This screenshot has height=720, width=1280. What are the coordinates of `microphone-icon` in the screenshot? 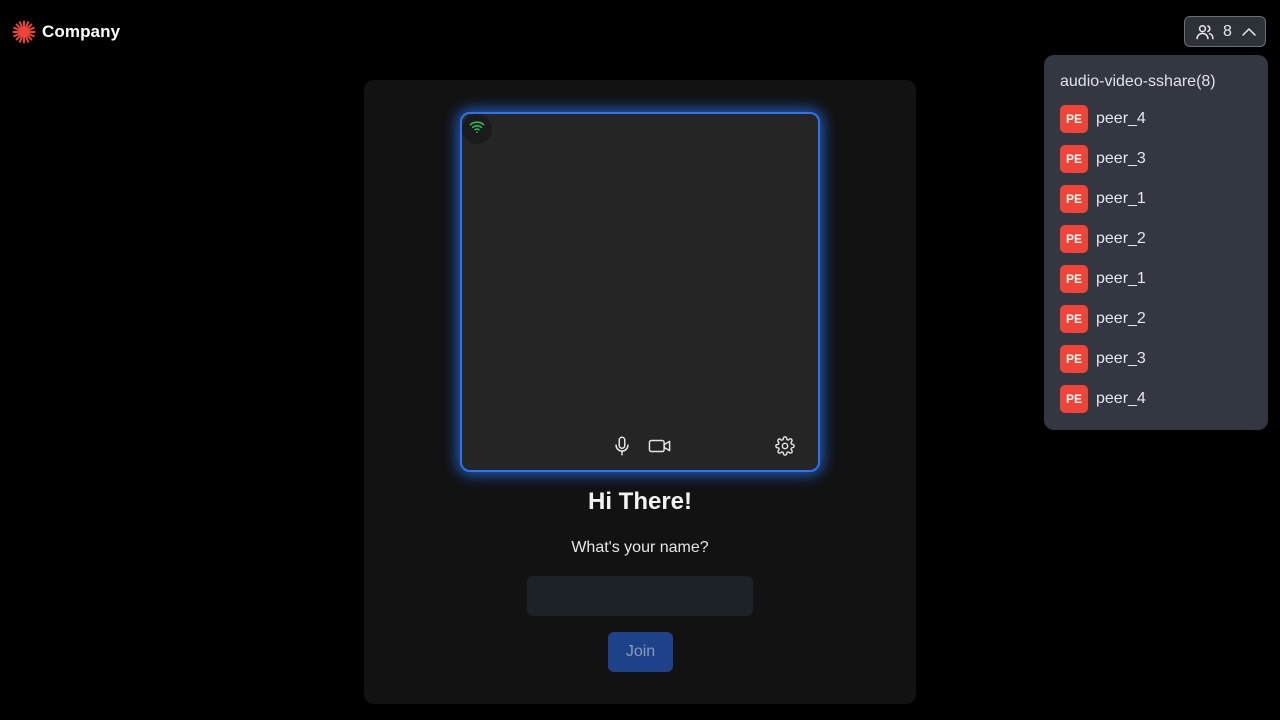 It's located at (622, 446).